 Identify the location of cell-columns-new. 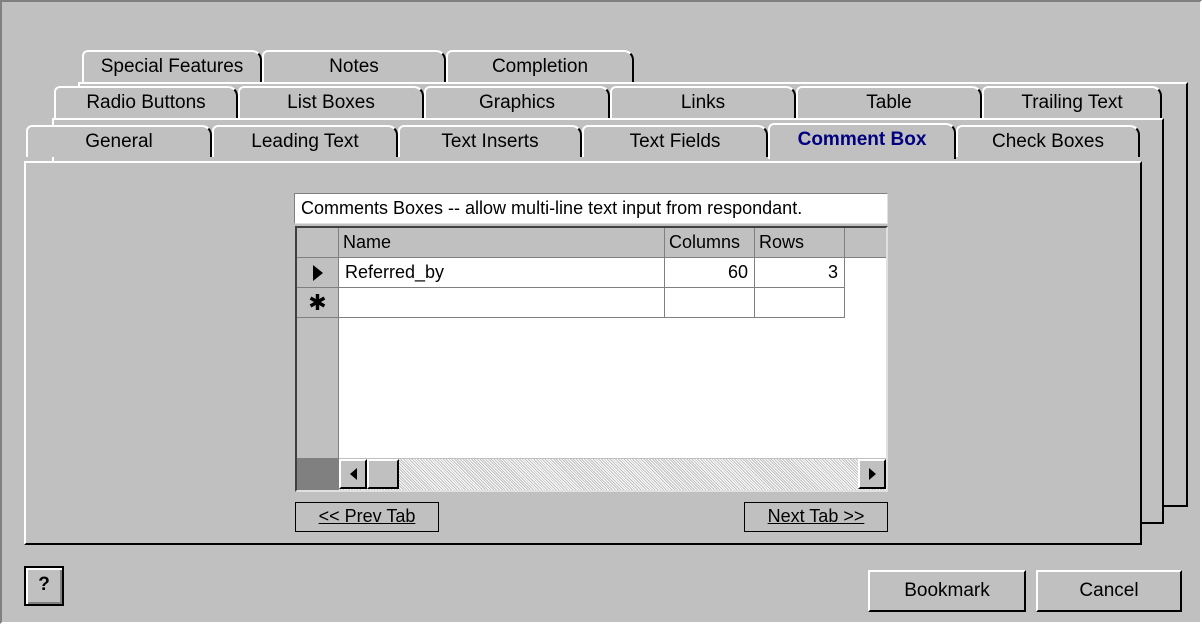
(710, 303).